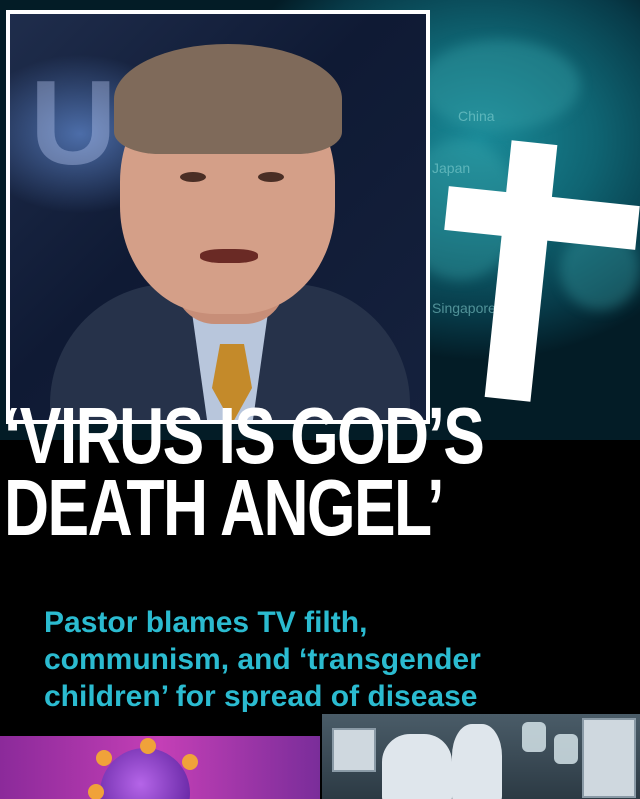 The width and height of the screenshot is (640, 799). Describe the element at coordinates (228, 99) in the screenshot. I see `hair` at that location.